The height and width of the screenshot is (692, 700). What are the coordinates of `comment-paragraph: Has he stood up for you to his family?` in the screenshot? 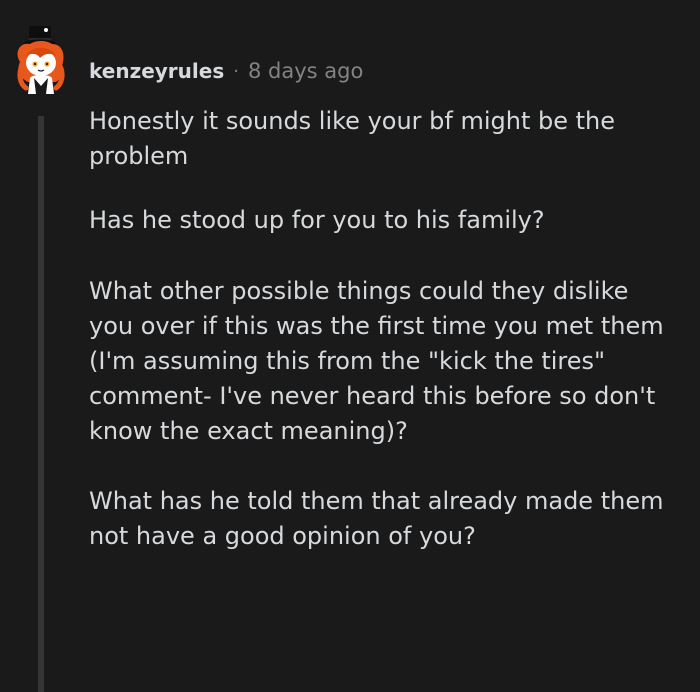 It's located at (317, 220).